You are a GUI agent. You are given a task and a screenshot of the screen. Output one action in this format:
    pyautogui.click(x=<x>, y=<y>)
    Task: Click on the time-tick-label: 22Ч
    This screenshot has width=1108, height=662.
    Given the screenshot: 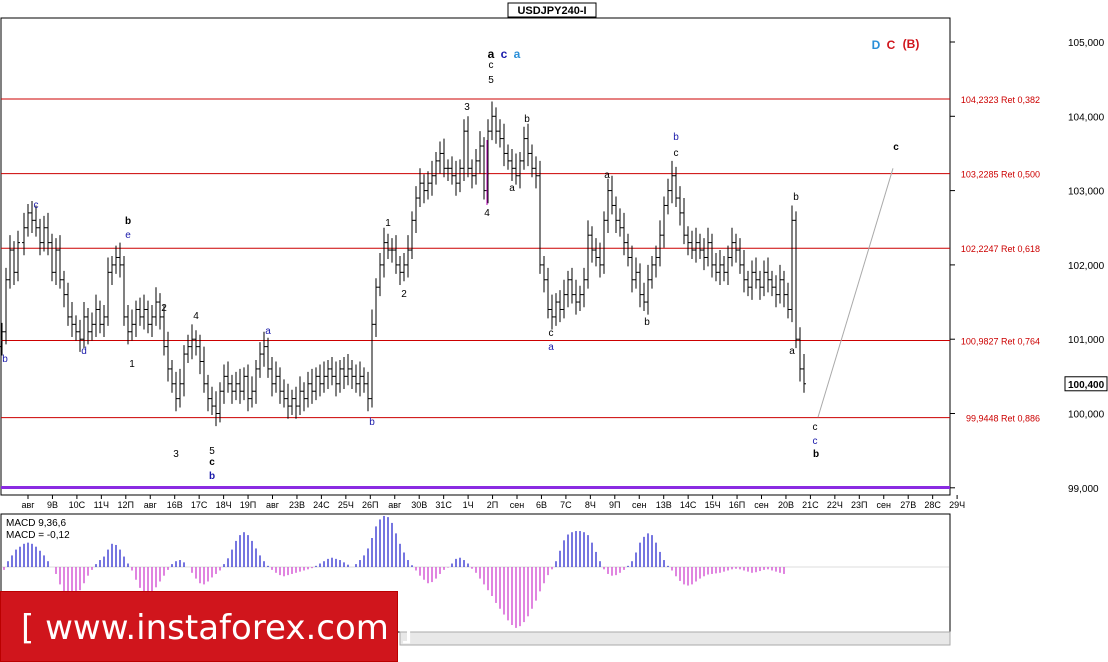 What is the action you would take?
    pyautogui.click(x=835, y=505)
    